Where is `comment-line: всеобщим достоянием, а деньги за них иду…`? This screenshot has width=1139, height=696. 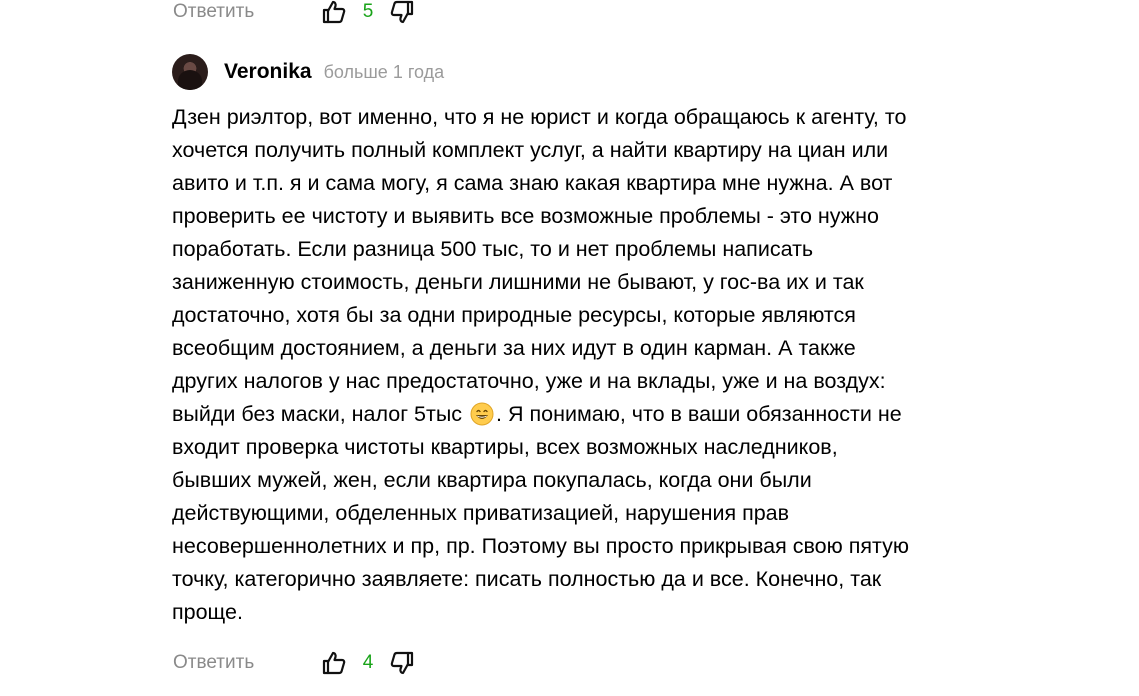 comment-line: всеобщим достоянием, а деньги за них иду… is located at coordinates (514, 348).